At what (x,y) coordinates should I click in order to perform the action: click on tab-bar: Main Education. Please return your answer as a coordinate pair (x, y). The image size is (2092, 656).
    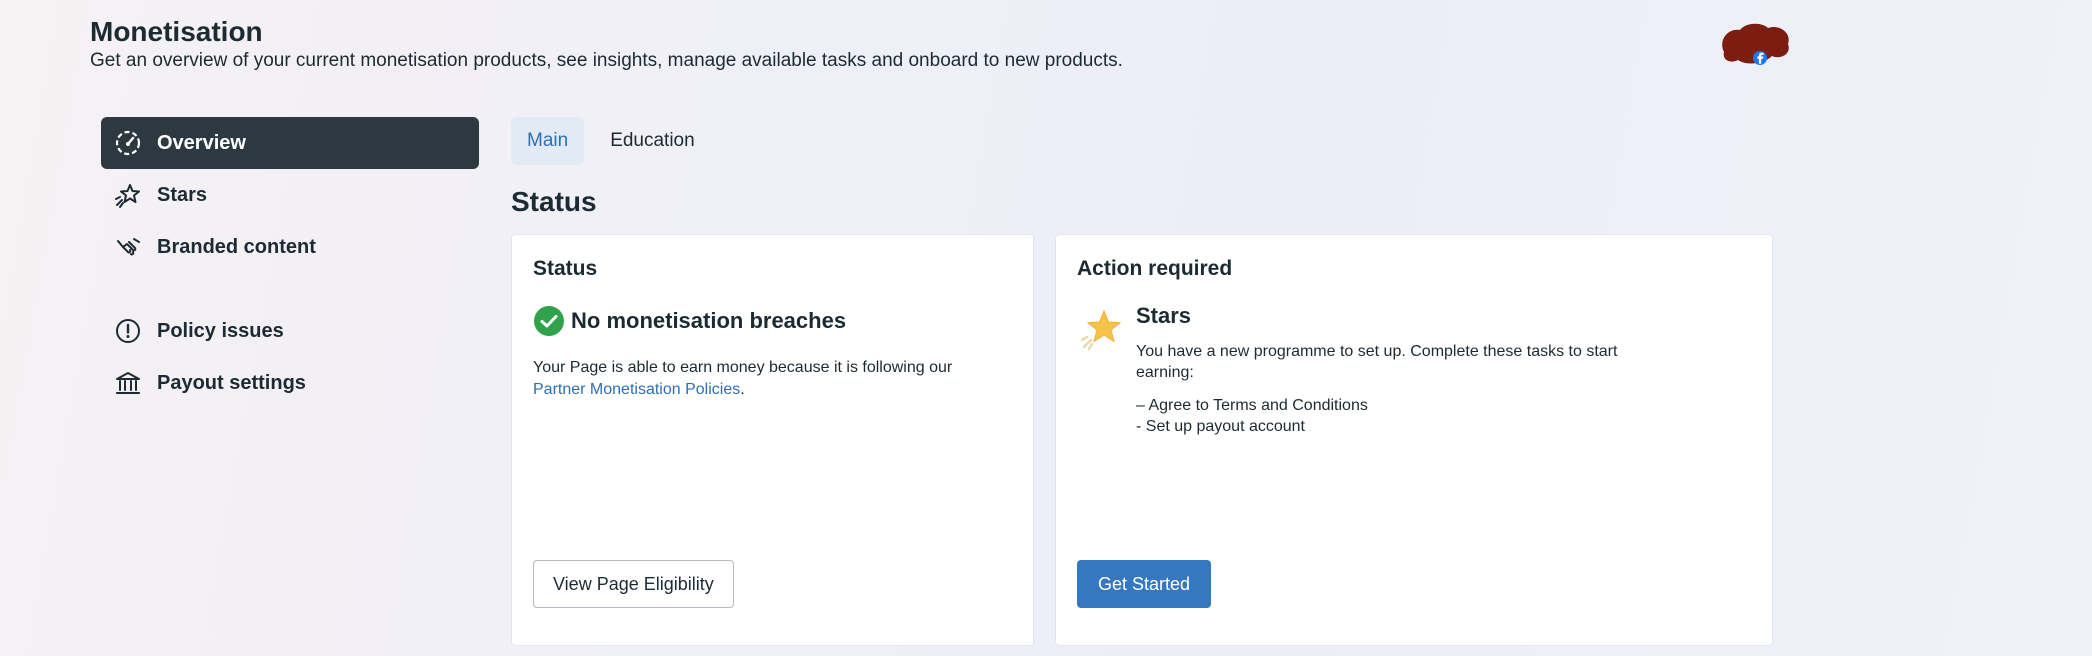
    Looking at the image, I should click on (611, 141).